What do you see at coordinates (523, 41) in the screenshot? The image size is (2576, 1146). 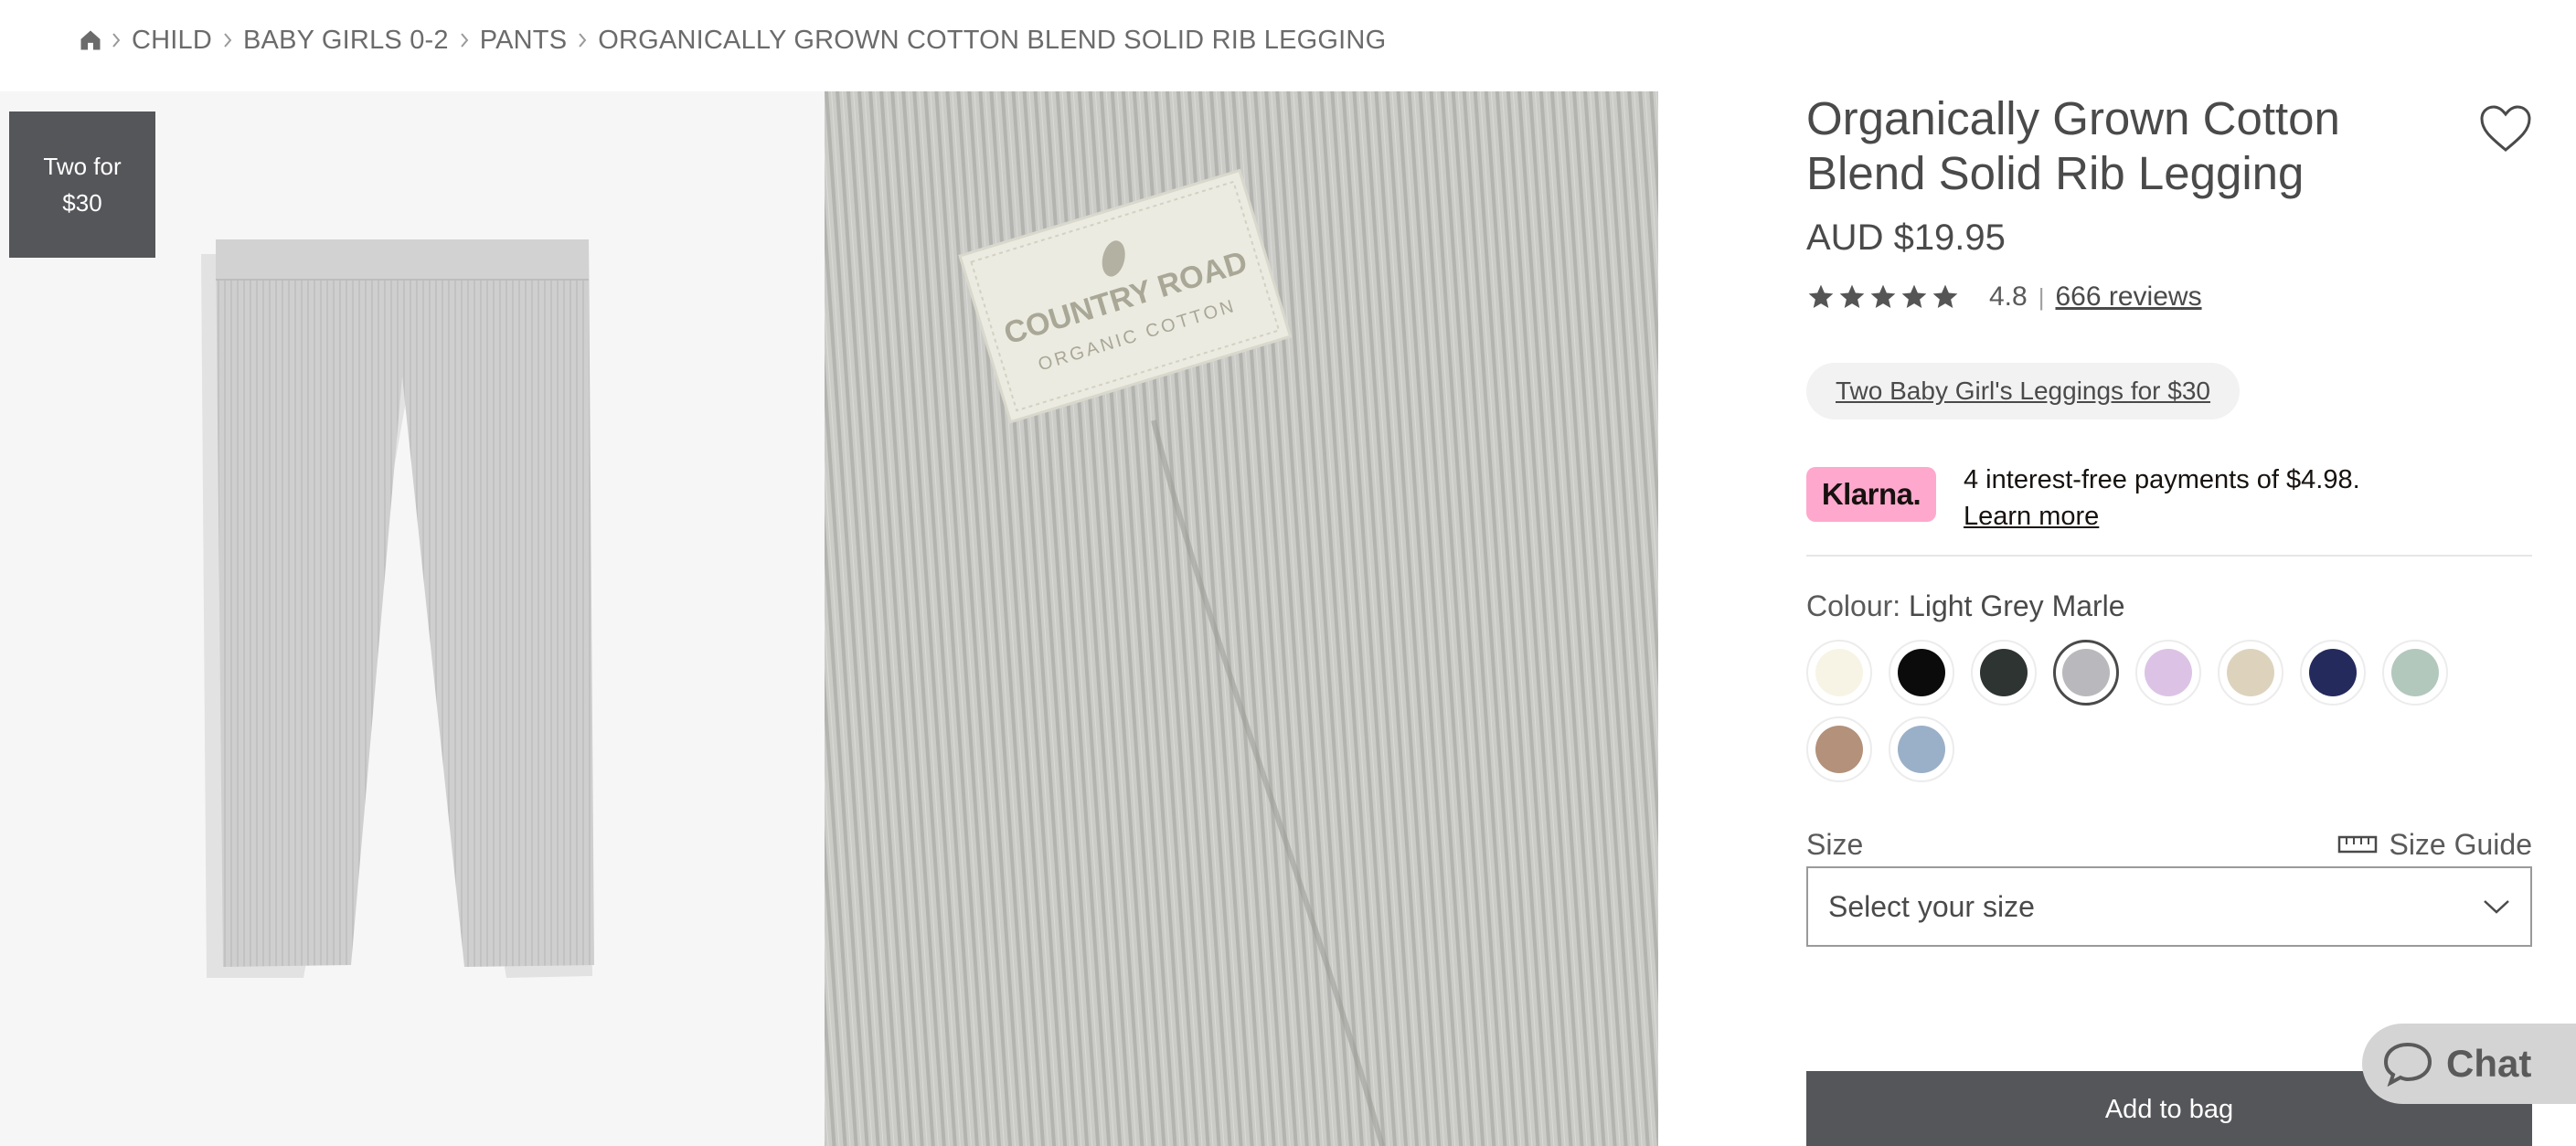 I see `breadcrumb-item-pants: PANTS` at bounding box center [523, 41].